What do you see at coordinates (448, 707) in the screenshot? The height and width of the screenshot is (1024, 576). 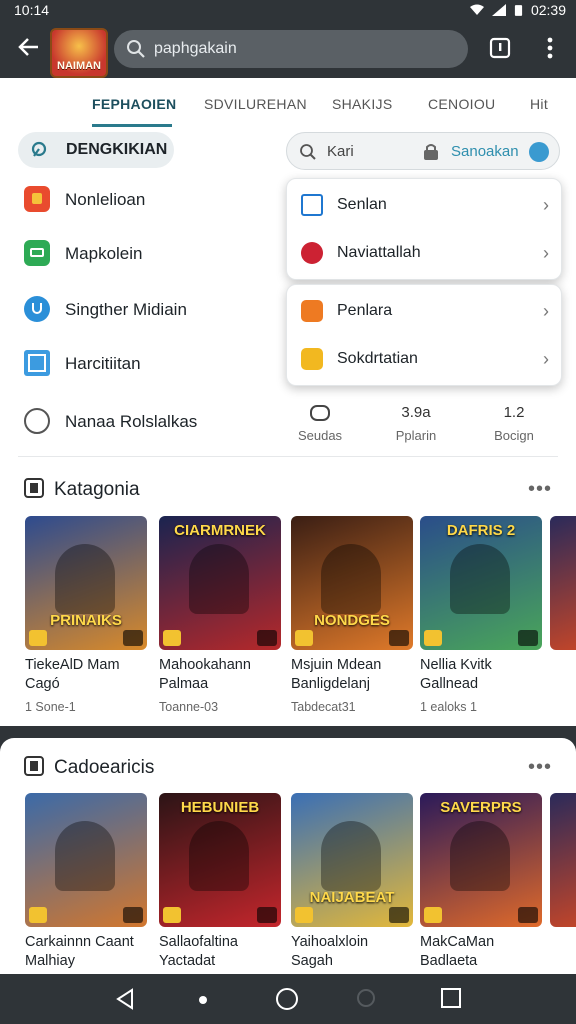 I see `game-meta: 1 ealoks 1` at bounding box center [448, 707].